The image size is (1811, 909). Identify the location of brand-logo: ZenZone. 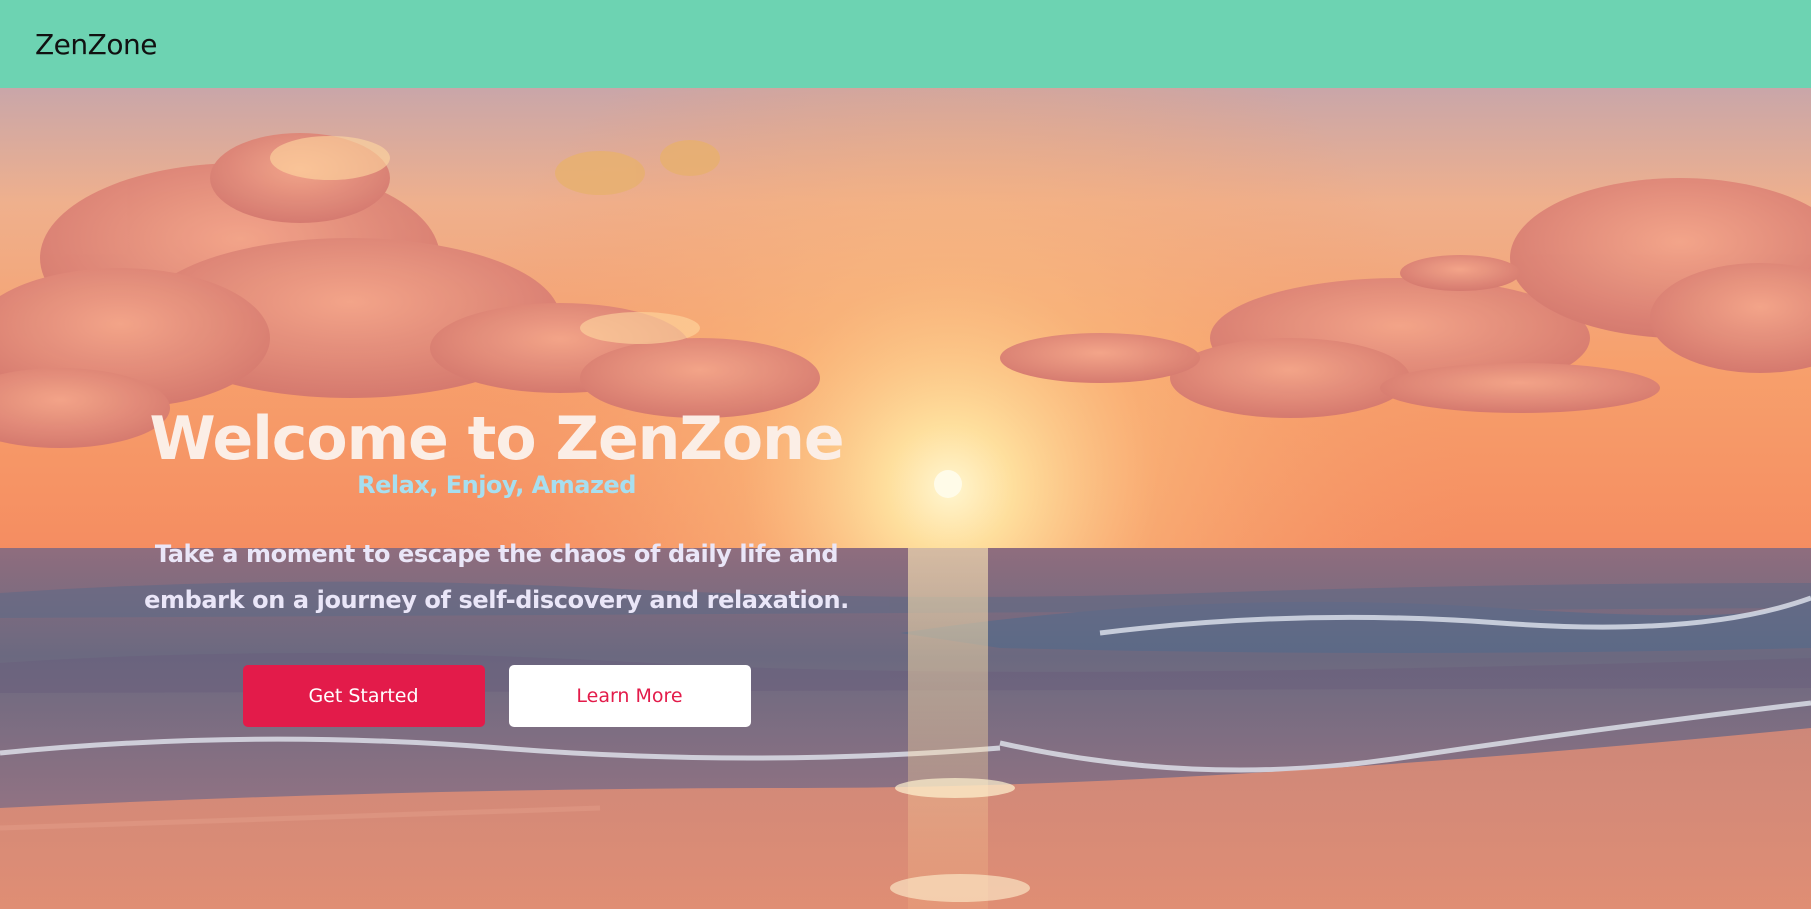
(96, 44).